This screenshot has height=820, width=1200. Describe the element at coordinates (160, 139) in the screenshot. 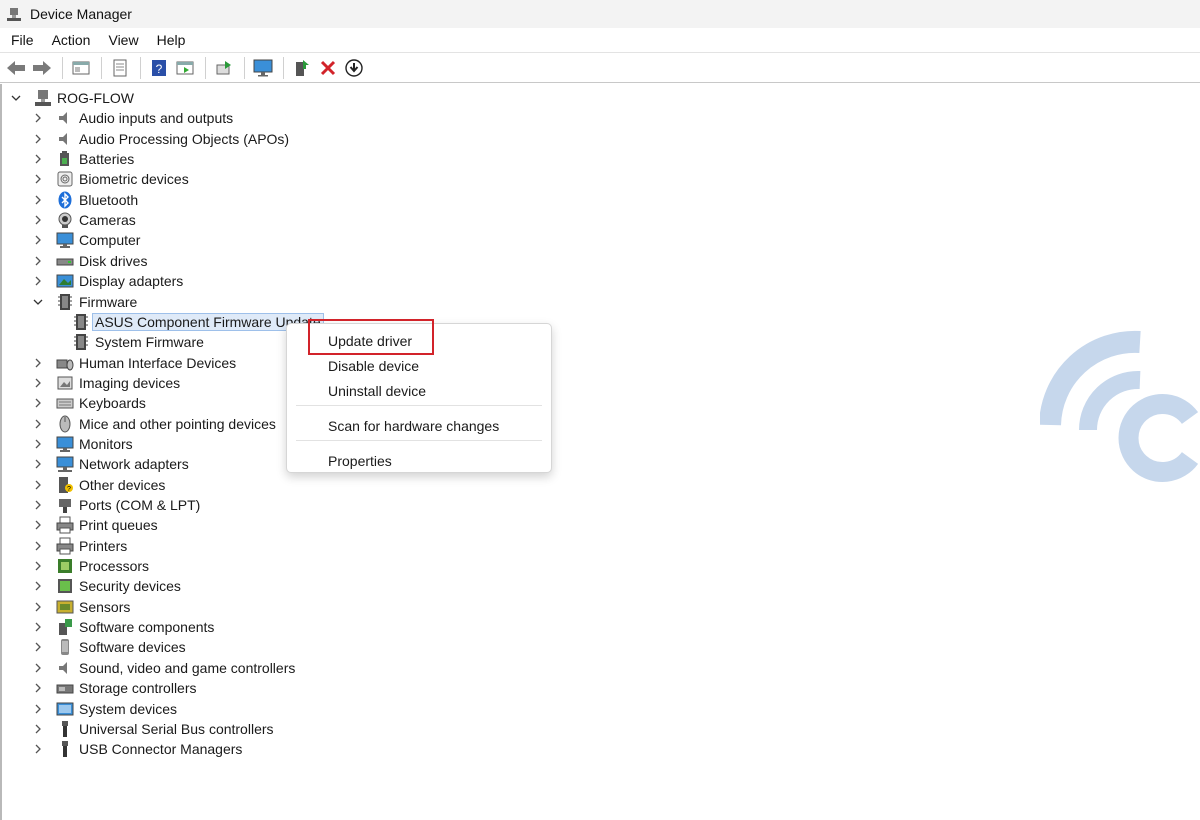

I see `tree-category: Audio Processing Objects (APOs)` at that location.